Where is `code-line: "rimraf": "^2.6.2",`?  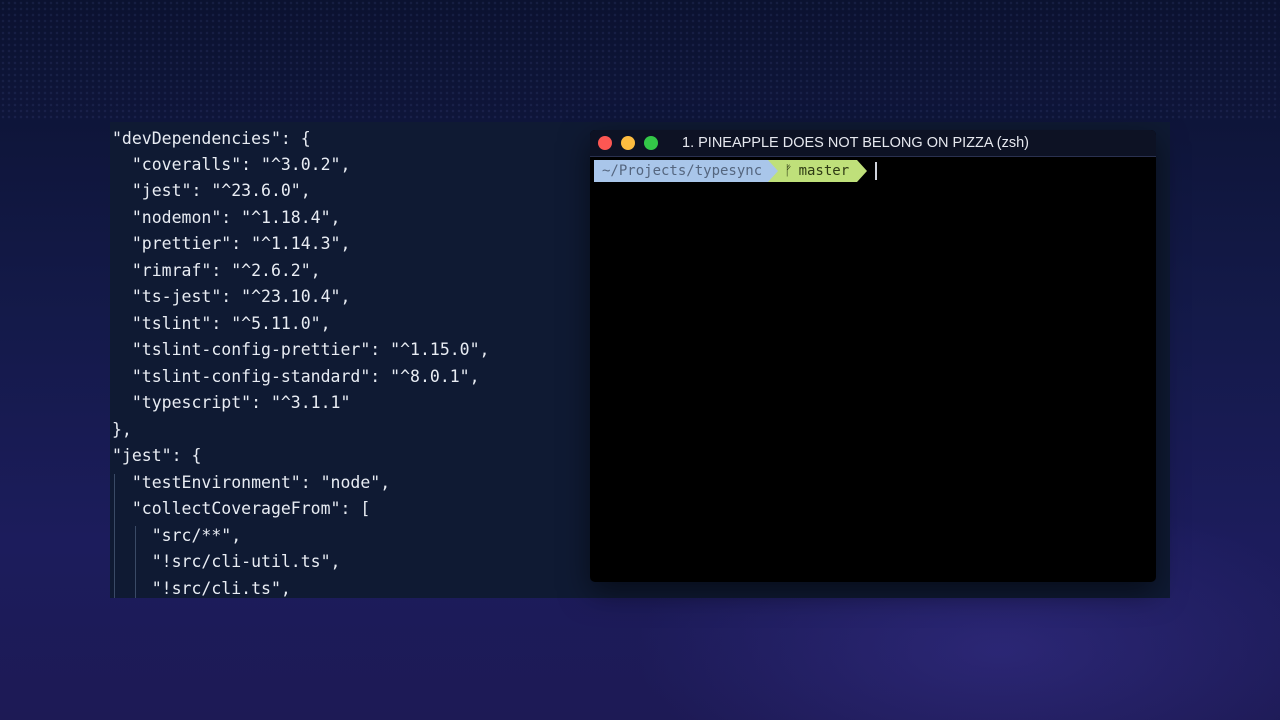 code-line: "rimraf": "^2.6.2", is located at coordinates (216, 270).